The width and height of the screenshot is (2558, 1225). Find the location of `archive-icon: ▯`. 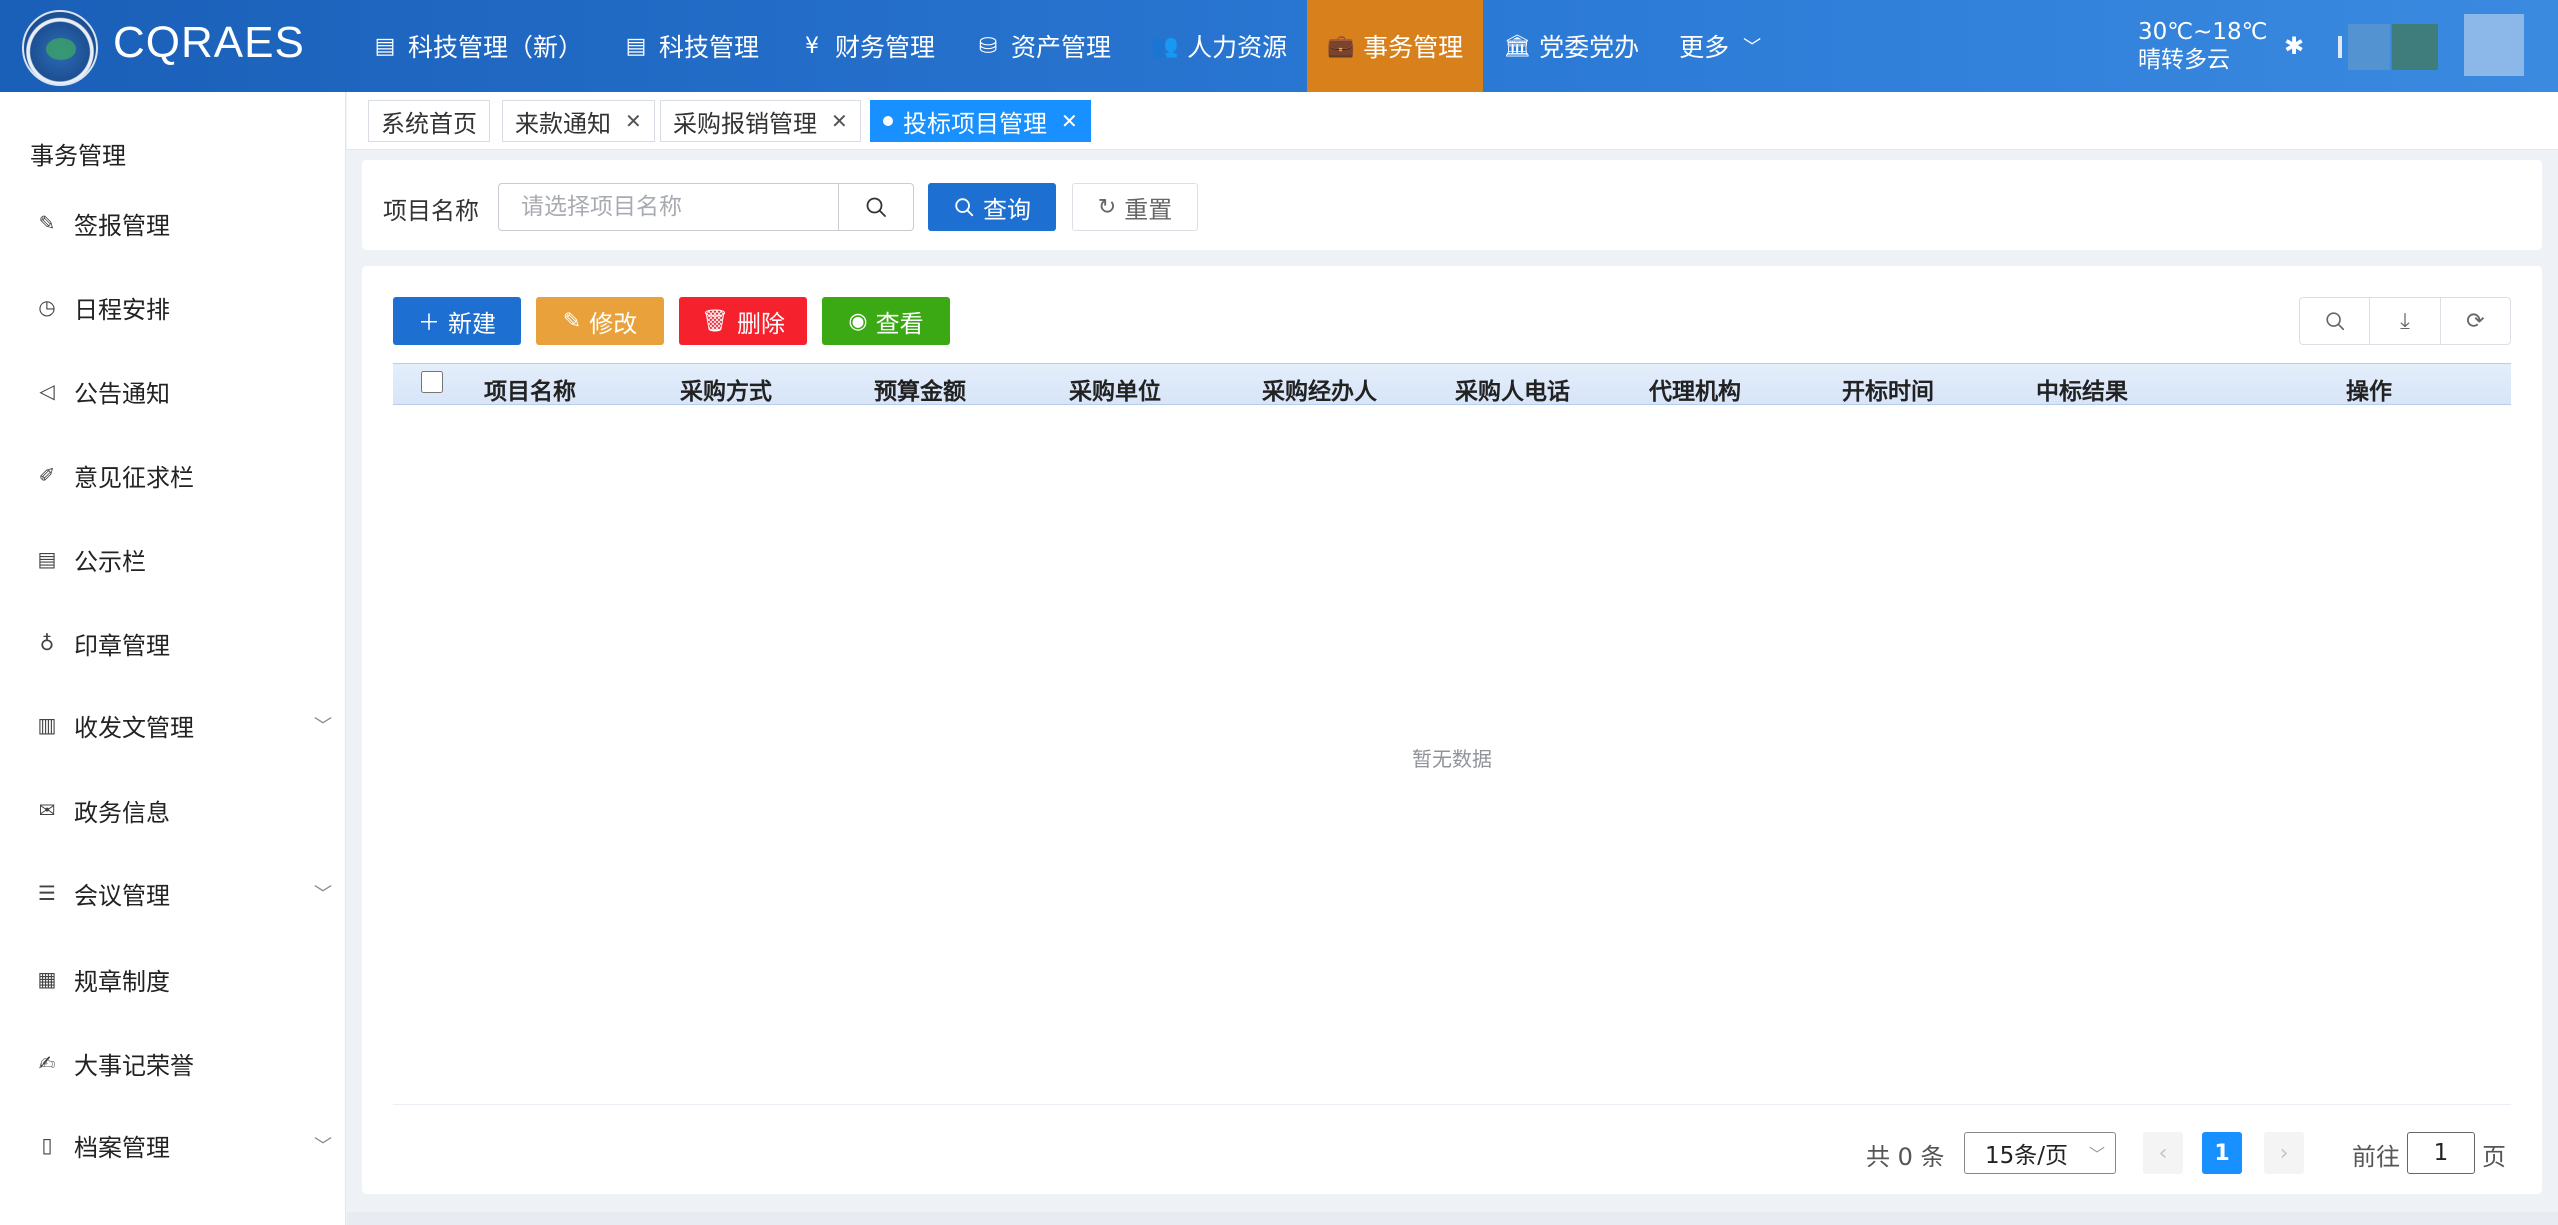

archive-icon: ▯ is located at coordinates (47, 1145).